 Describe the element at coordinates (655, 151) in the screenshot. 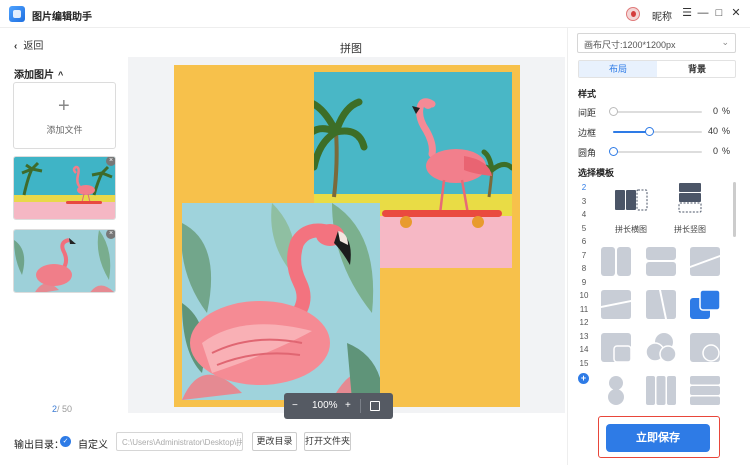

I see `radius-slider` at that location.